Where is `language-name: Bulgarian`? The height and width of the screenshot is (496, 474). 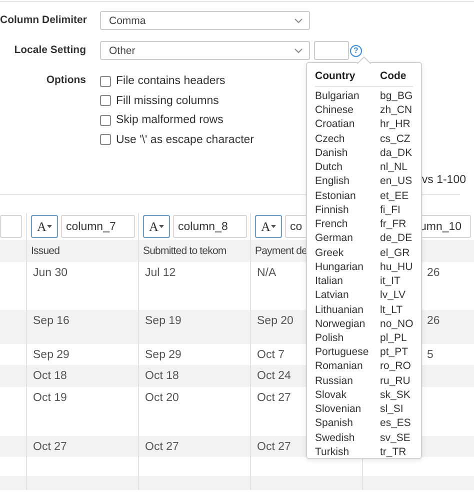 language-name: Bulgarian is located at coordinates (337, 96).